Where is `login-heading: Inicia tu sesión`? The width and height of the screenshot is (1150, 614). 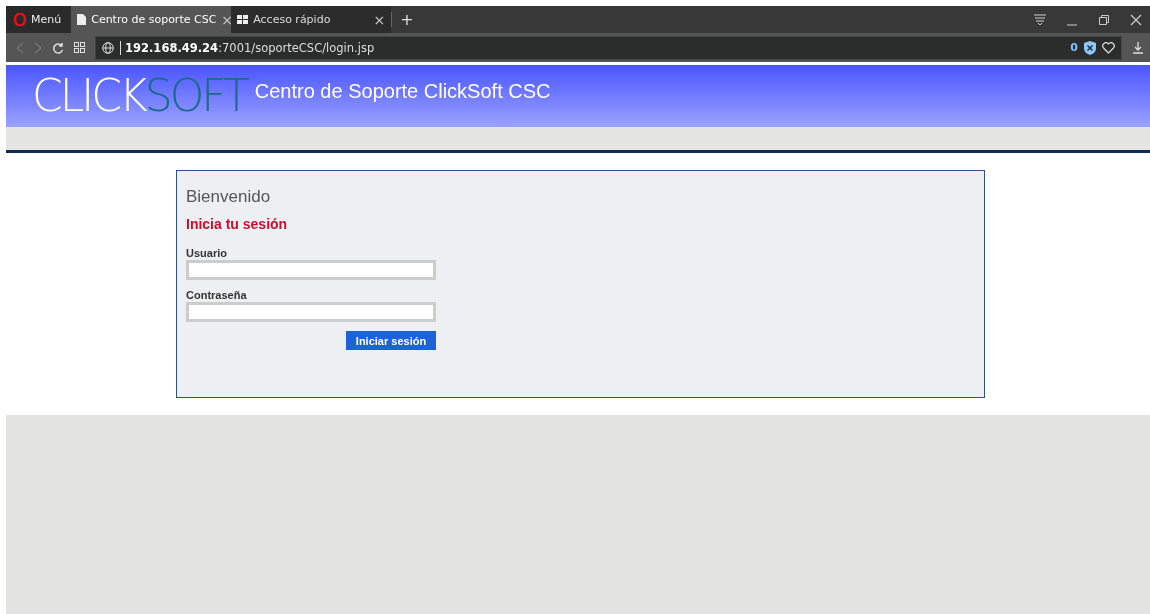 login-heading: Inicia tu sesión is located at coordinates (237, 224).